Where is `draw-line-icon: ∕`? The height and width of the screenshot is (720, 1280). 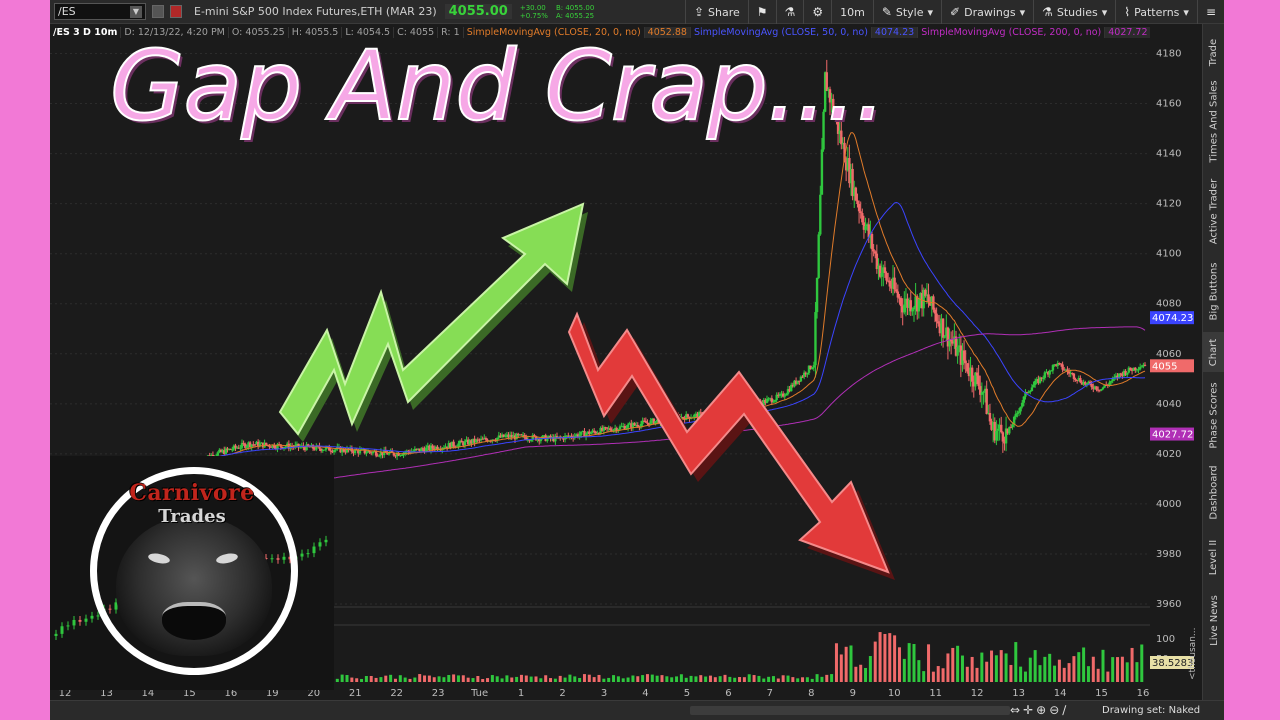 draw-line-icon: ∕ is located at coordinates (1064, 710).